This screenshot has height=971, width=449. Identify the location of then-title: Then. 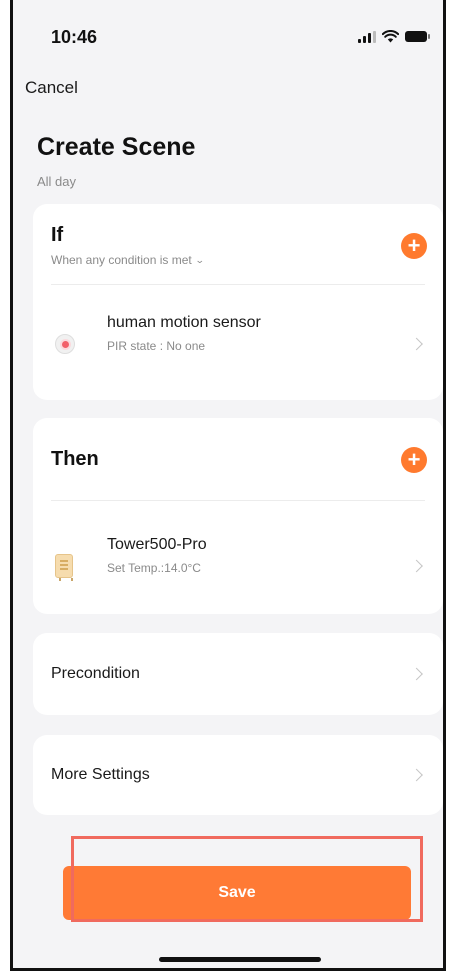
(75, 459).